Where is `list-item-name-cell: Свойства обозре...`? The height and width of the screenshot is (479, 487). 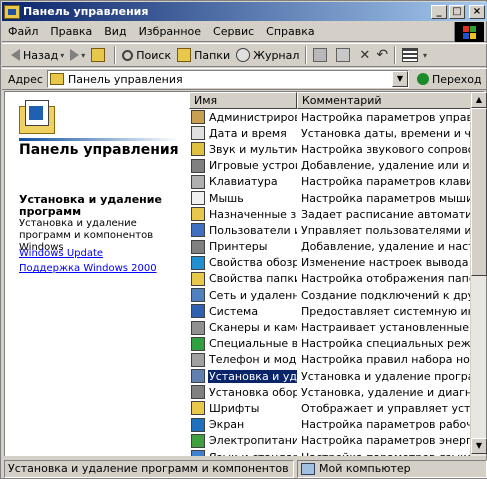
list-item-name-cell: Свойства обозре... is located at coordinates (243, 262).